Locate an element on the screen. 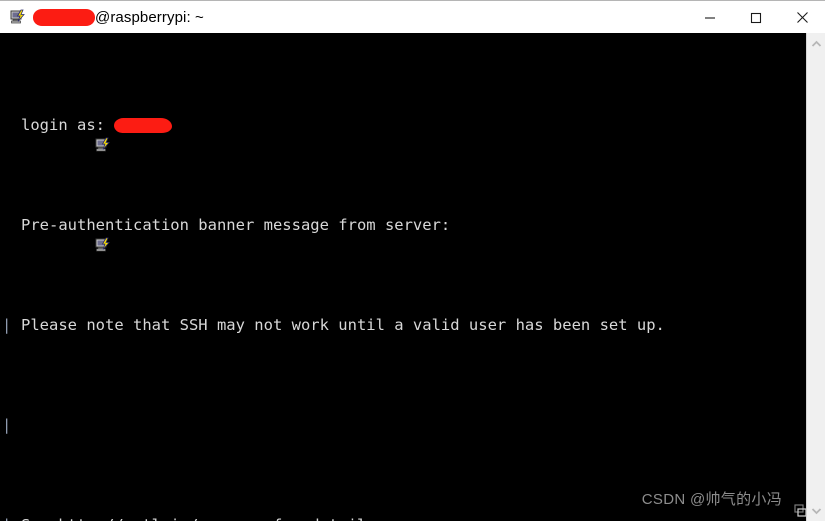 This screenshot has height=521, width=825. terminal-line: login as: is located at coordinates (403, 133).